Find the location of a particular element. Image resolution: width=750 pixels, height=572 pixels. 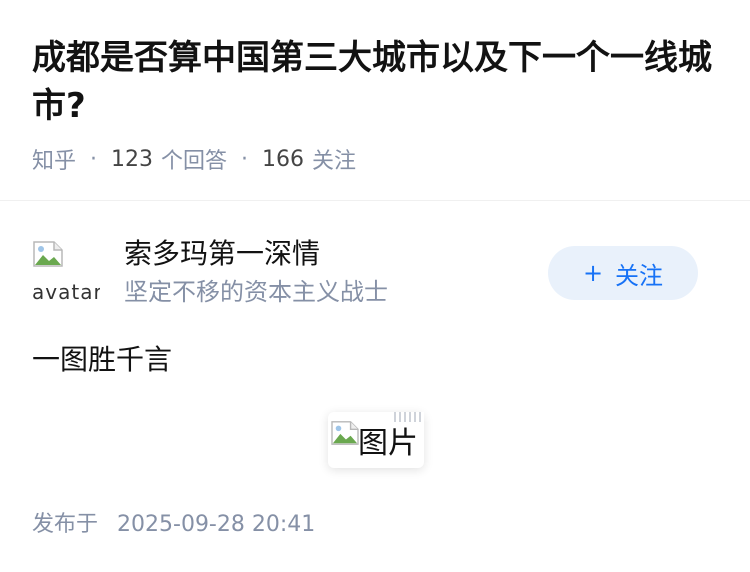

question-meta: 知乎 · 123 个回答 · 166 关注 is located at coordinates (194, 159).